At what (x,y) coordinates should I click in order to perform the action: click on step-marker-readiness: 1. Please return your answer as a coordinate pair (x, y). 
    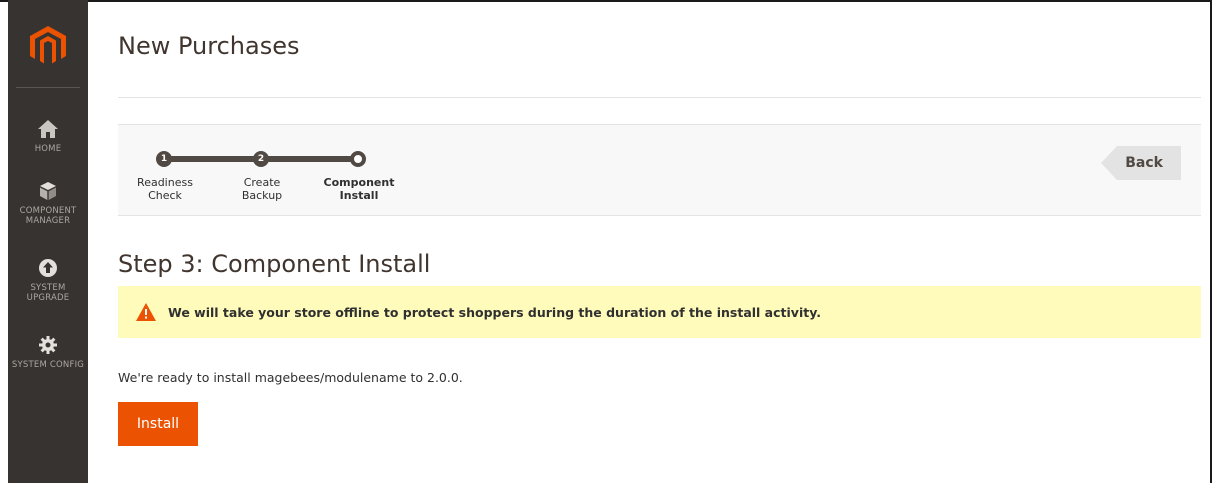
    Looking at the image, I should click on (164, 159).